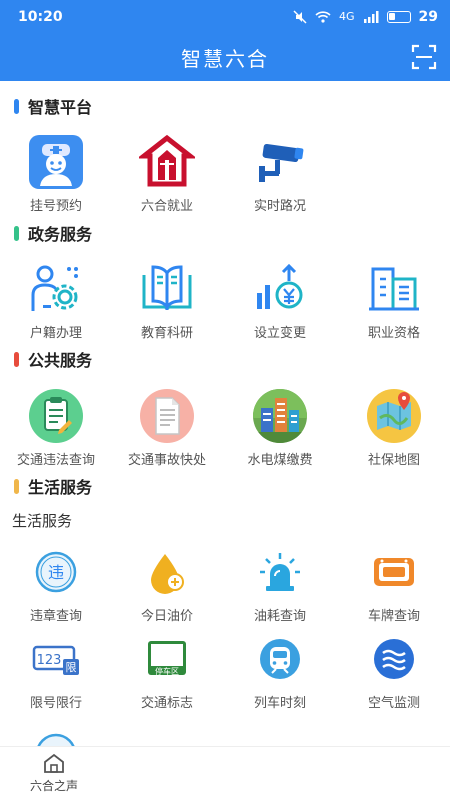 The image size is (450, 800). Describe the element at coordinates (166, 616) in the screenshot. I see `tile-label: 今日油价` at that location.